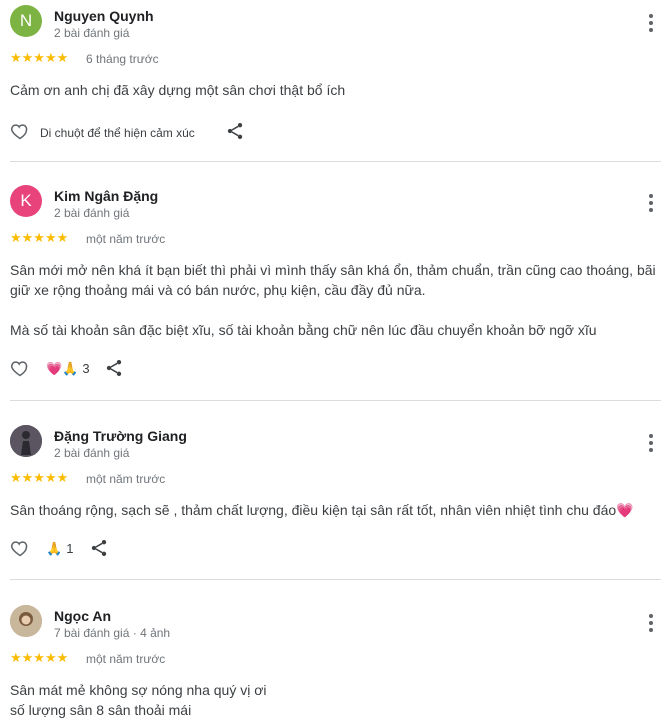  What do you see at coordinates (335, 370) in the screenshot?
I see `review-actions: 💗🙏 3` at bounding box center [335, 370].